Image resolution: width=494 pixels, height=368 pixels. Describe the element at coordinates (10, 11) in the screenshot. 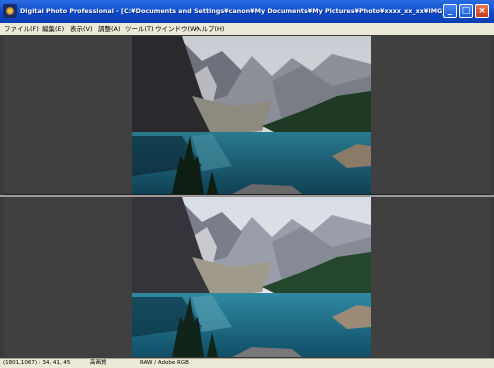

I see `app-icon` at that location.